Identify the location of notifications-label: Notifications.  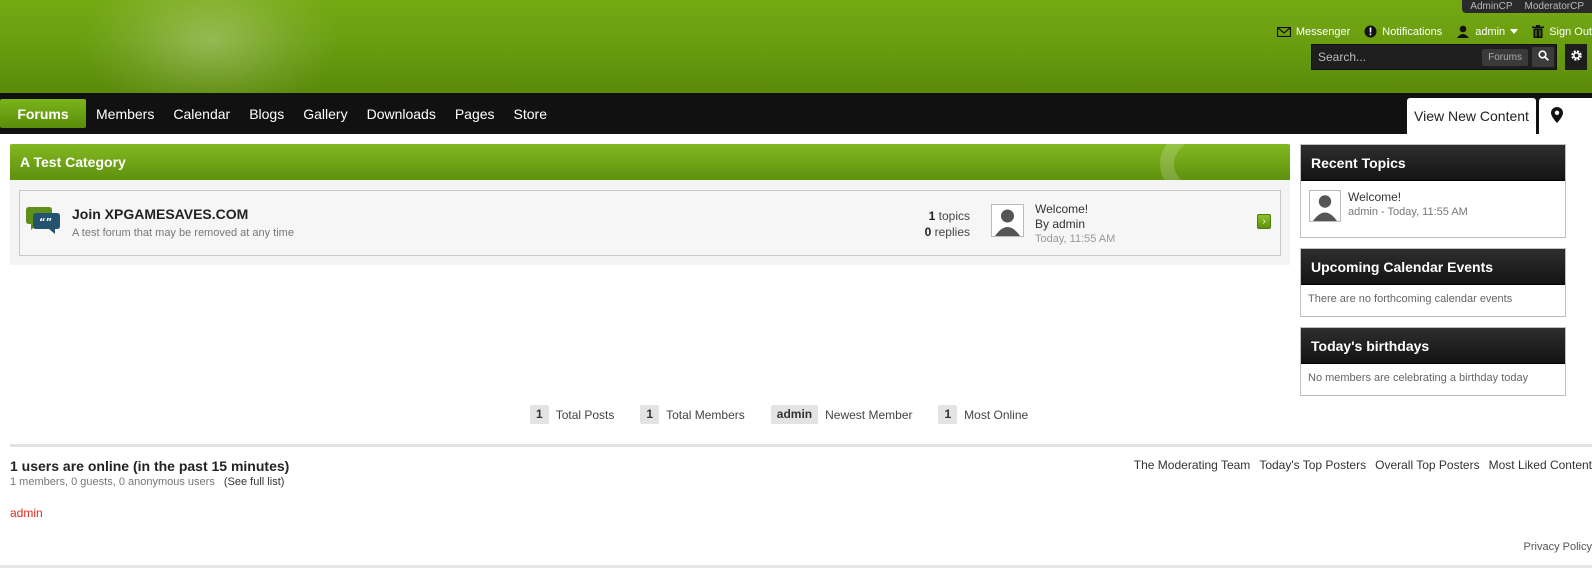
(1412, 31).